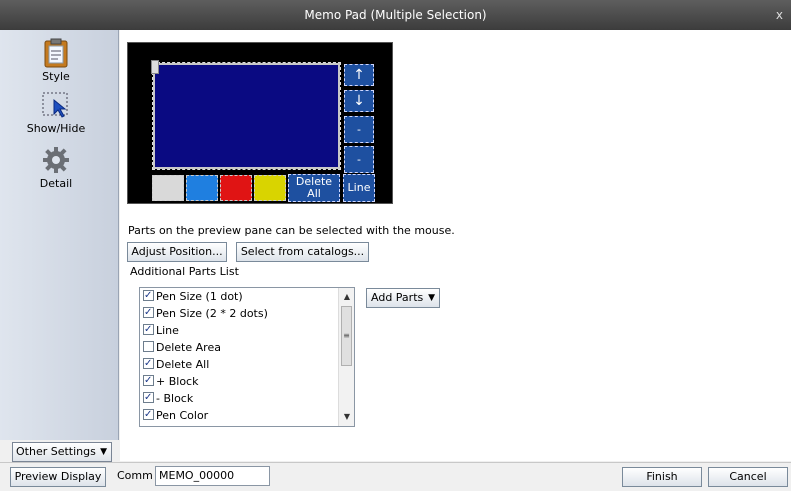 Image resolution: width=791 pixels, height=491 pixels. I want to click on other-settings-dropdown: Other Settings ▼, so click(62, 452).